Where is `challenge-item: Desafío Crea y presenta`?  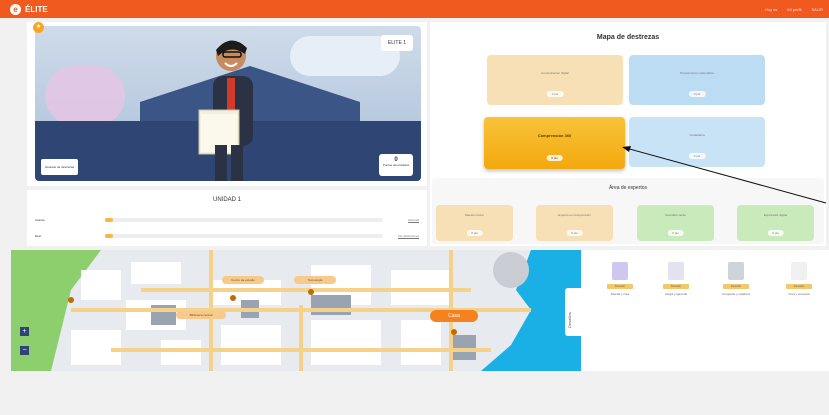 challenge-item: Desafío Crea y presenta is located at coordinates (799, 279).